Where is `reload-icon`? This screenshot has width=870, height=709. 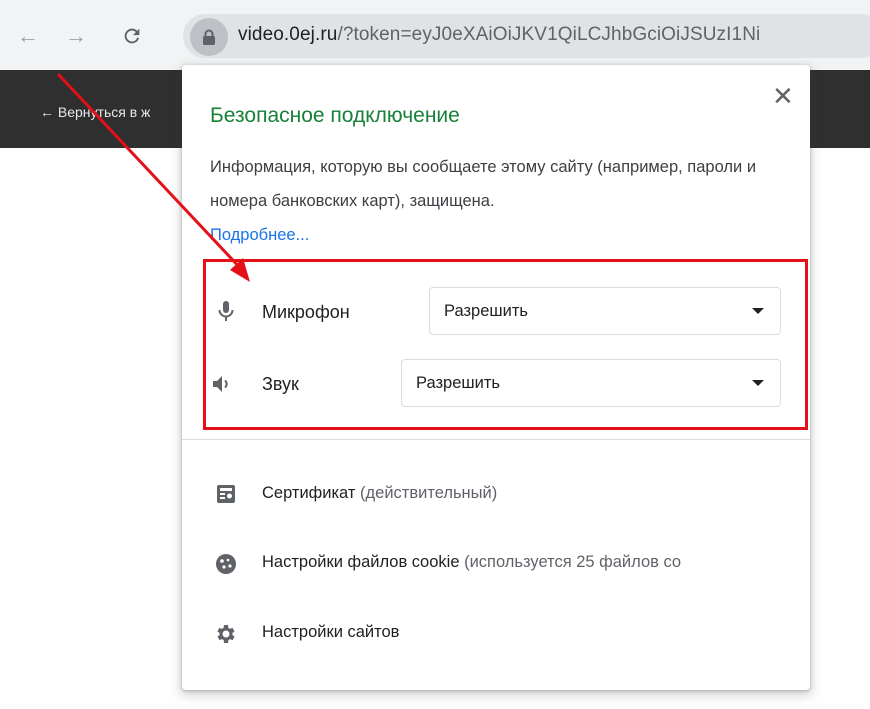
reload-icon is located at coordinates (132, 36).